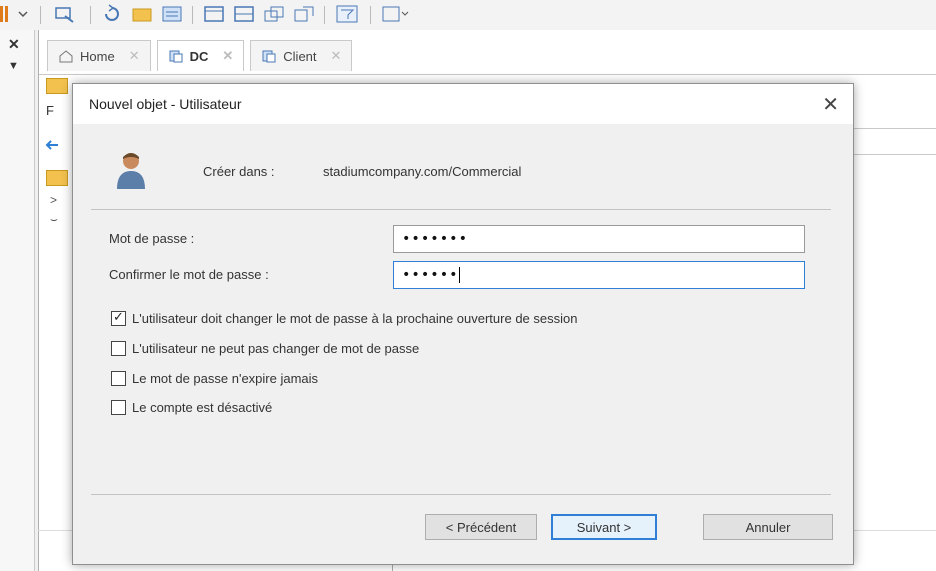  What do you see at coordinates (52, 144) in the screenshot?
I see `back-arrow-icon` at bounding box center [52, 144].